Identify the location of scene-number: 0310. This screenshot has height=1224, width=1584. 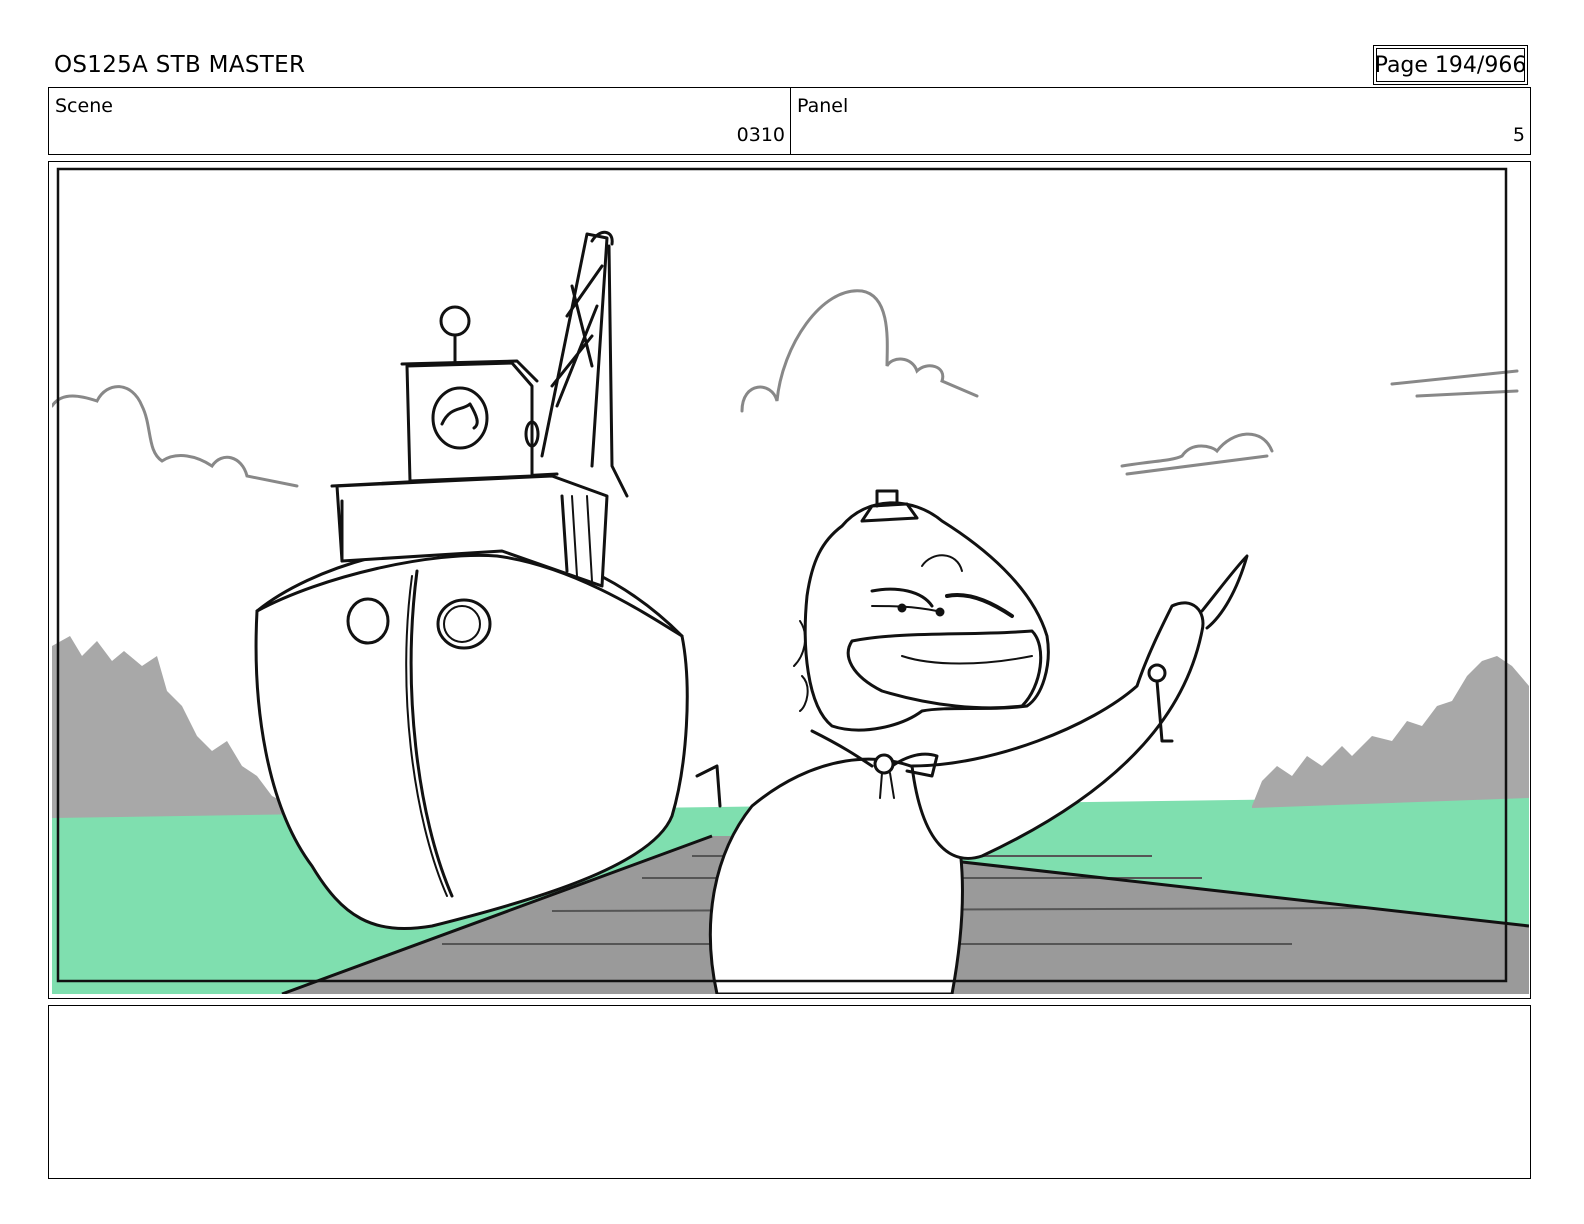
(760, 135).